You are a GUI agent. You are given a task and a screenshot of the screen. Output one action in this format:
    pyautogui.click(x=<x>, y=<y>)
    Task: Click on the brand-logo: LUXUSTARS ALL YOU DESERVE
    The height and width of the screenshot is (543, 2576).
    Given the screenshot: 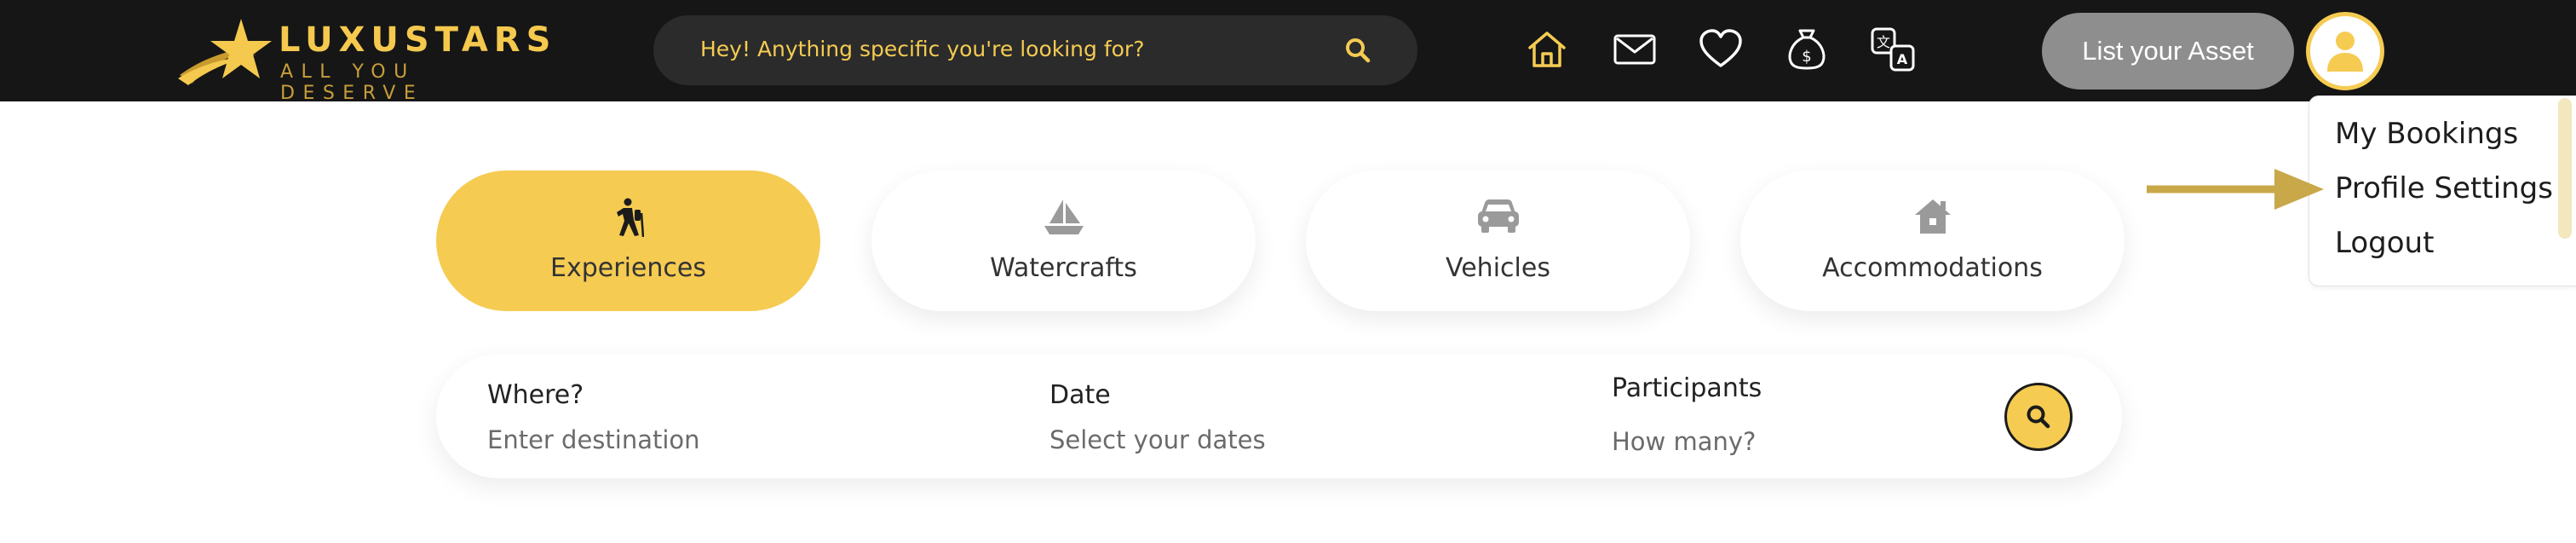 What is the action you would take?
    pyautogui.click(x=363, y=60)
    